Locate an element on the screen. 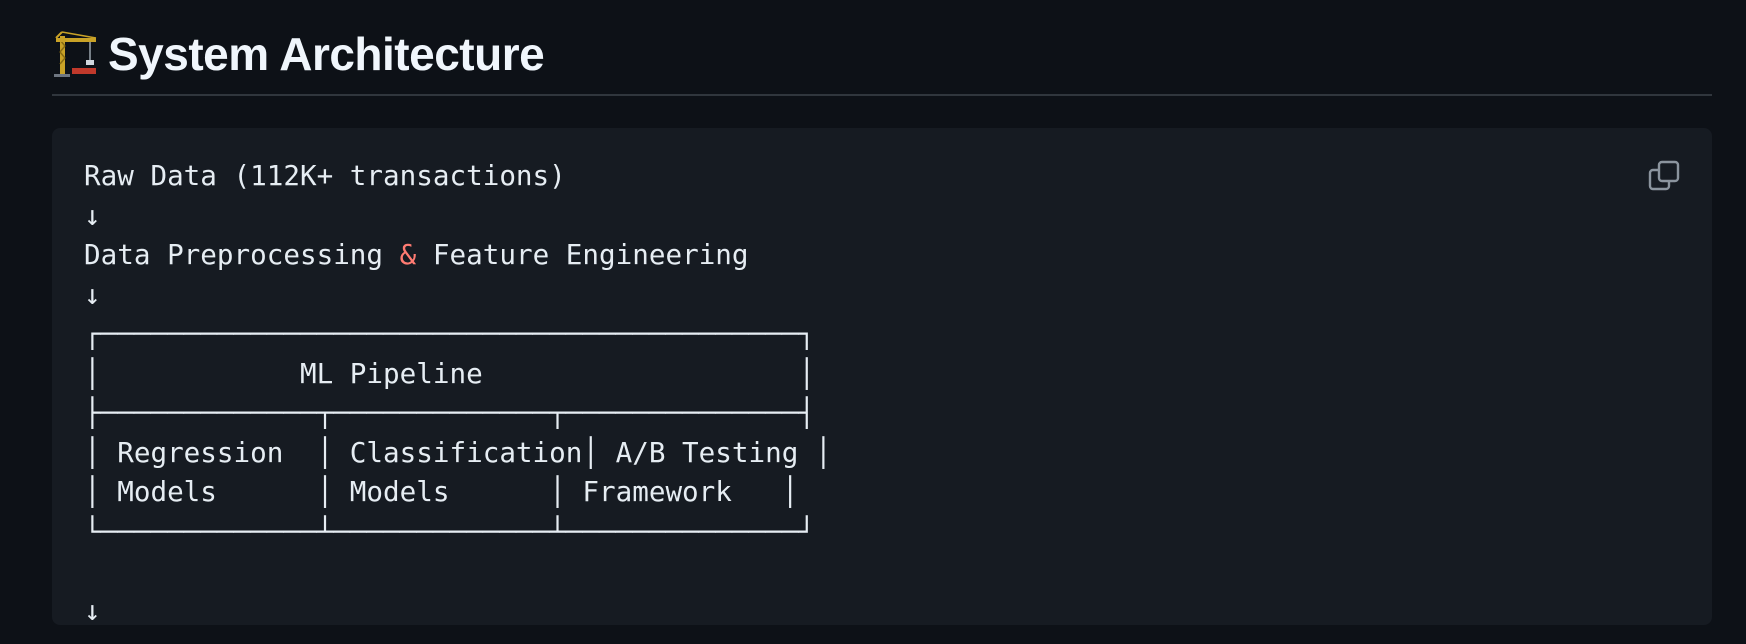 The width and height of the screenshot is (1746, 644). code-line-raw-data: Raw Data (112K+ transactions) is located at coordinates (325, 175).